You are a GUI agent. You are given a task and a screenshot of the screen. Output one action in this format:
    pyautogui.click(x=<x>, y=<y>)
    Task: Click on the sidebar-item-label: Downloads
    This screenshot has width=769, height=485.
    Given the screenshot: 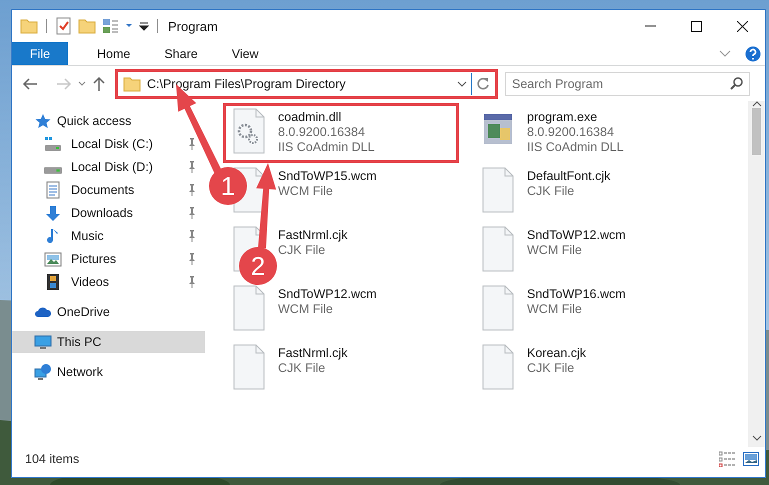 What is the action you would take?
    pyautogui.click(x=102, y=213)
    